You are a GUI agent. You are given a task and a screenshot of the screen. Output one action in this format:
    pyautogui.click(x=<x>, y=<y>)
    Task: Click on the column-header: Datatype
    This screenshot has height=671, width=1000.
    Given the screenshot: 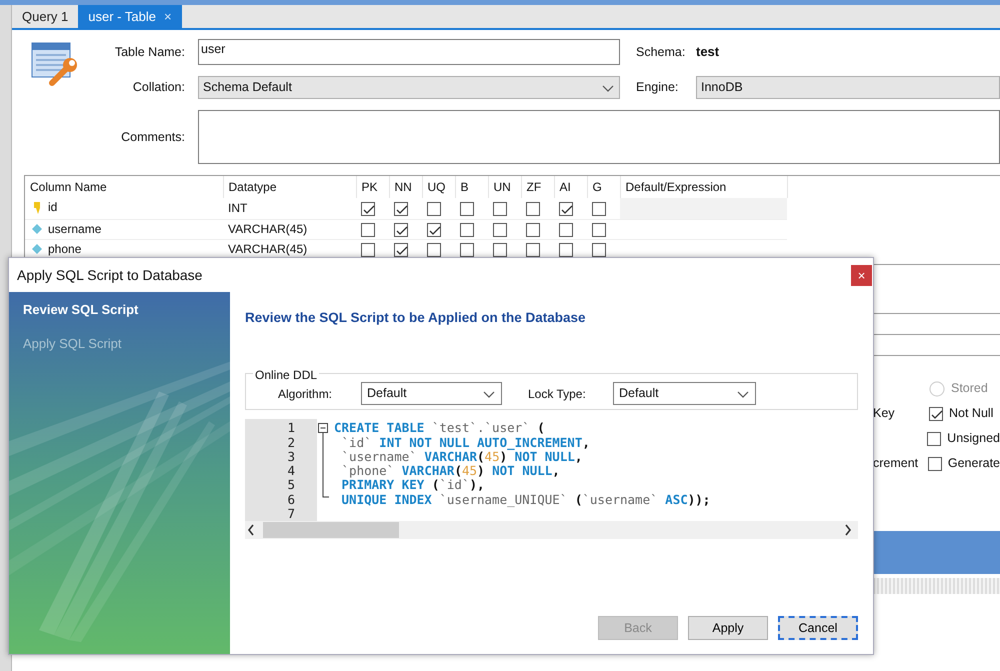 What is the action you would take?
    pyautogui.click(x=289, y=187)
    